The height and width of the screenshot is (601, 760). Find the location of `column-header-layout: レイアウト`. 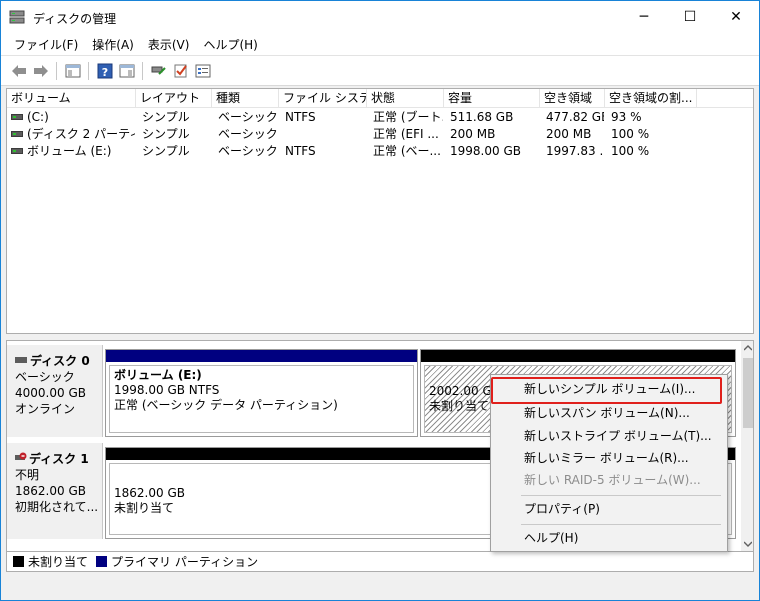

column-header-layout: レイアウト is located at coordinates (174, 98).